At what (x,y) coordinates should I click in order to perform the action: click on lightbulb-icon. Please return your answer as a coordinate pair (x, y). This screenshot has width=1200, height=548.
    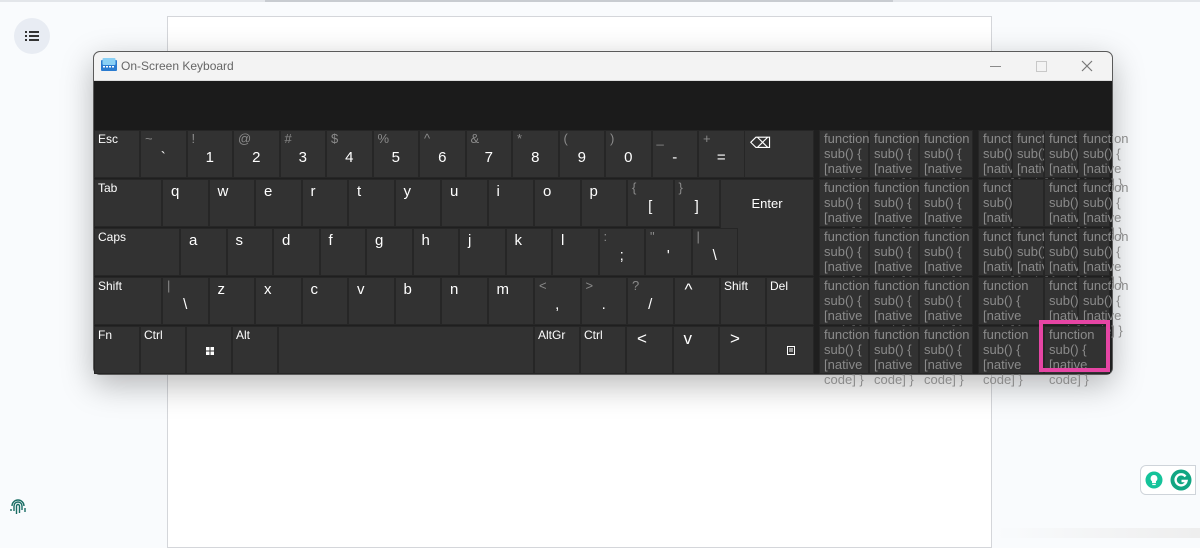
    Looking at the image, I should click on (1154, 480).